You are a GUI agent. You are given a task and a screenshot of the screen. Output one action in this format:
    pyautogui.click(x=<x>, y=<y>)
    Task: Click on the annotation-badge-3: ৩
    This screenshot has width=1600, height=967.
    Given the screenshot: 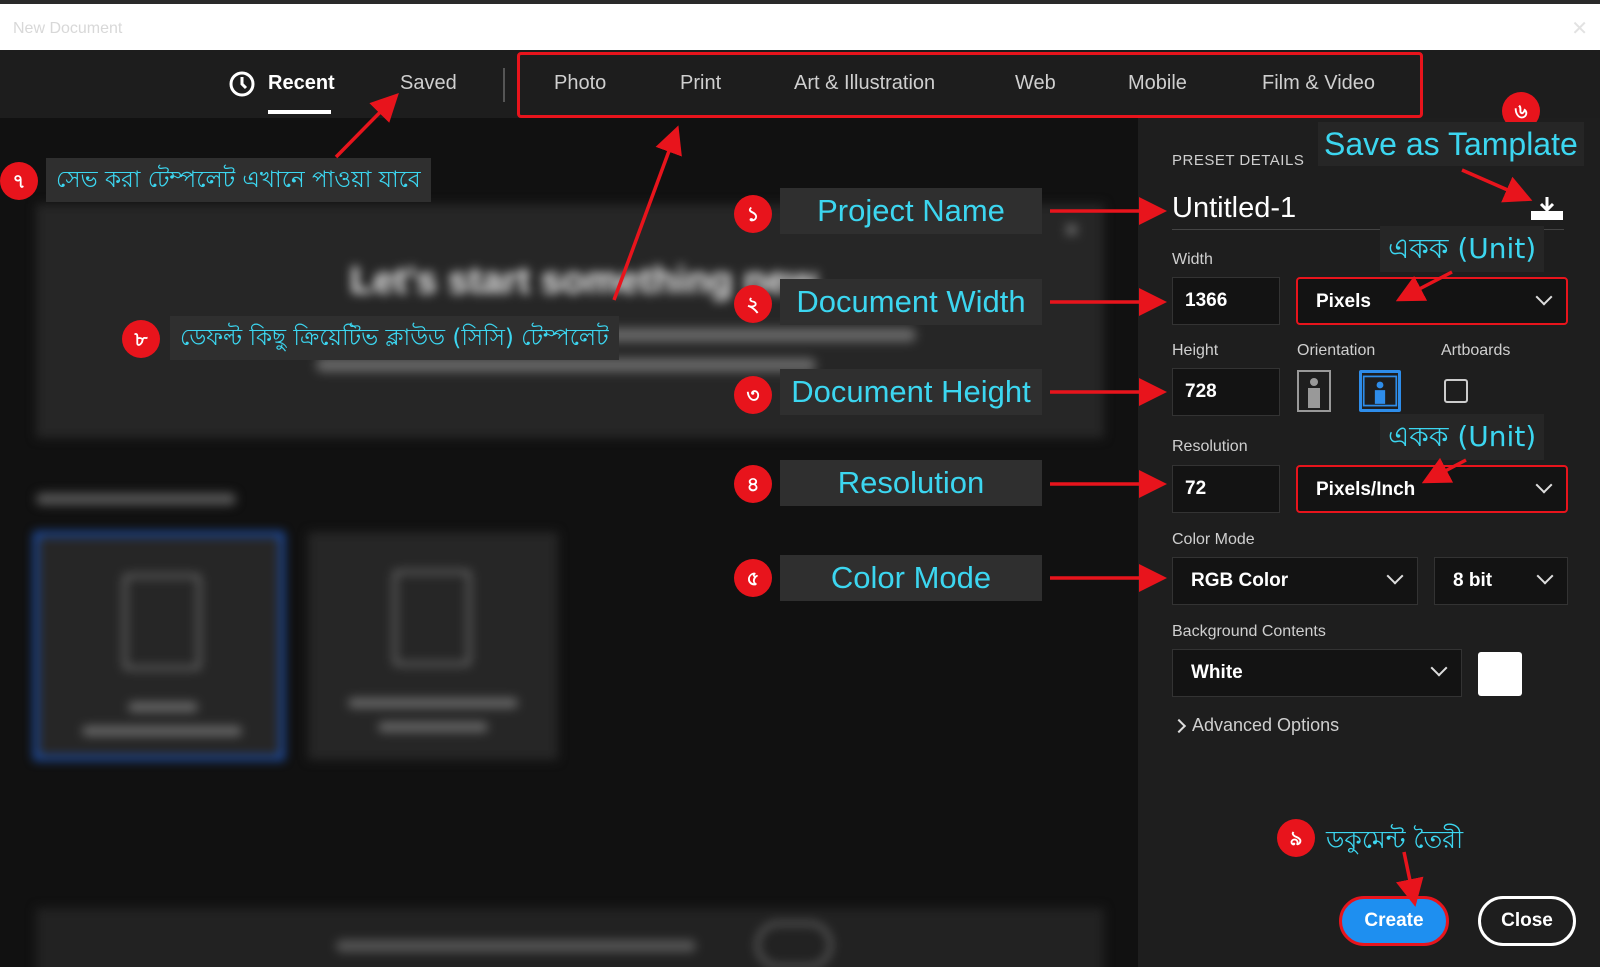 What is the action you would take?
    pyautogui.click(x=753, y=395)
    